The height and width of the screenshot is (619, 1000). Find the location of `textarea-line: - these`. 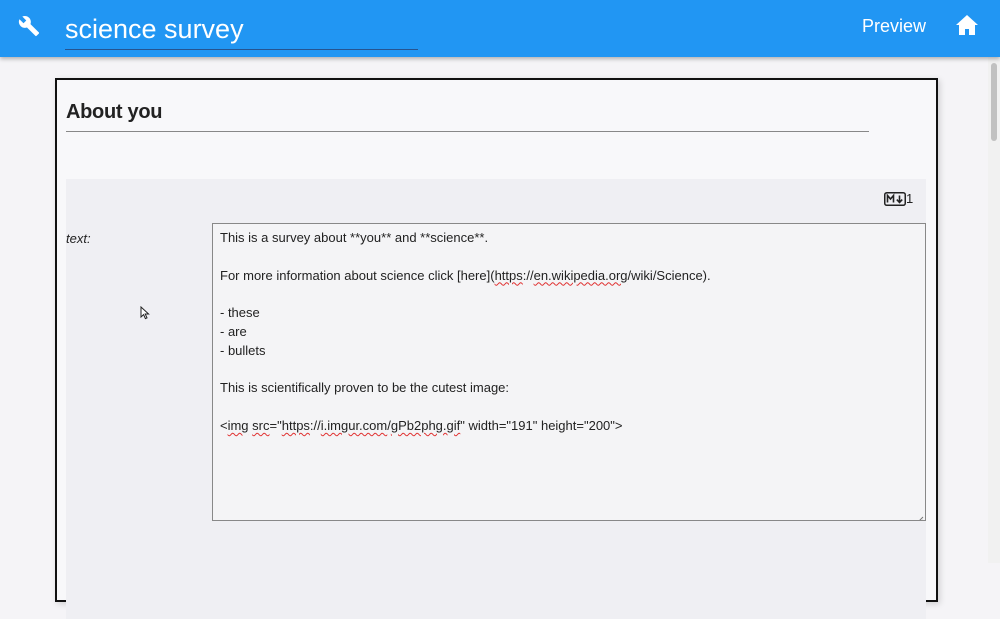

textarea-line: - these is located at coordinates (240, 313).